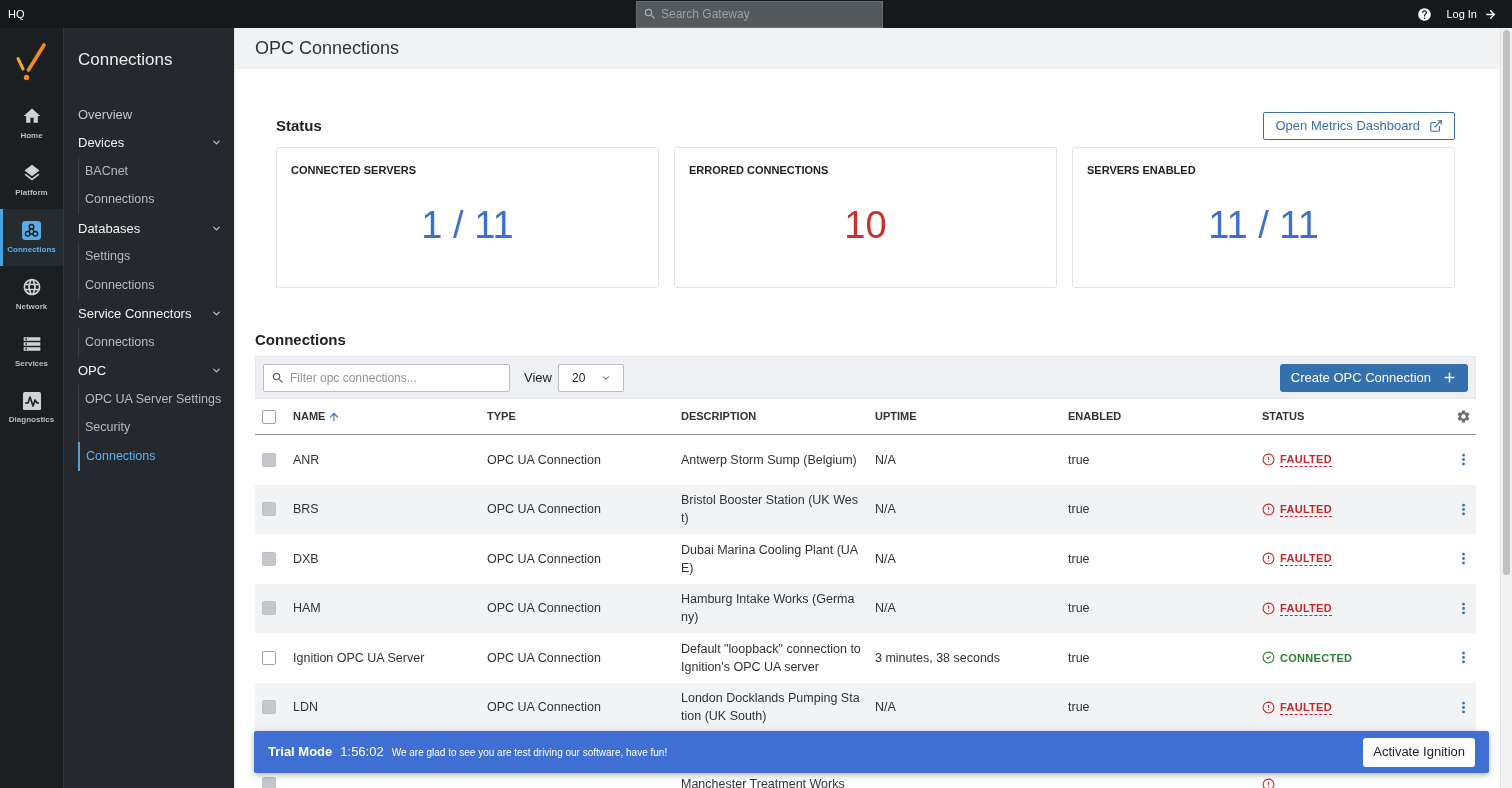 The height and width of the screenshot is (788, 1512). Describe the element at coordinates (334, 416) in the screenshot. I see `sort-up-icon` at that location.